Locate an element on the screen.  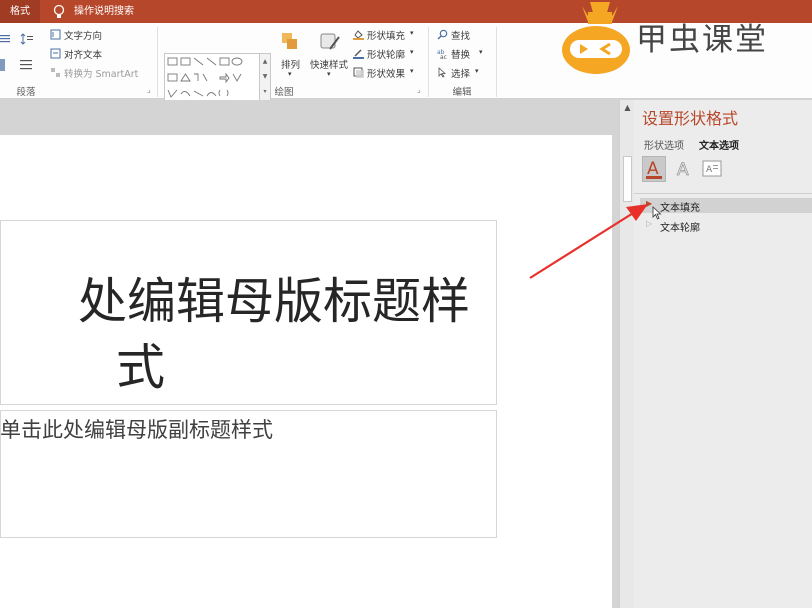
replace-icon: ab ac is located at coordinates (442, 54).